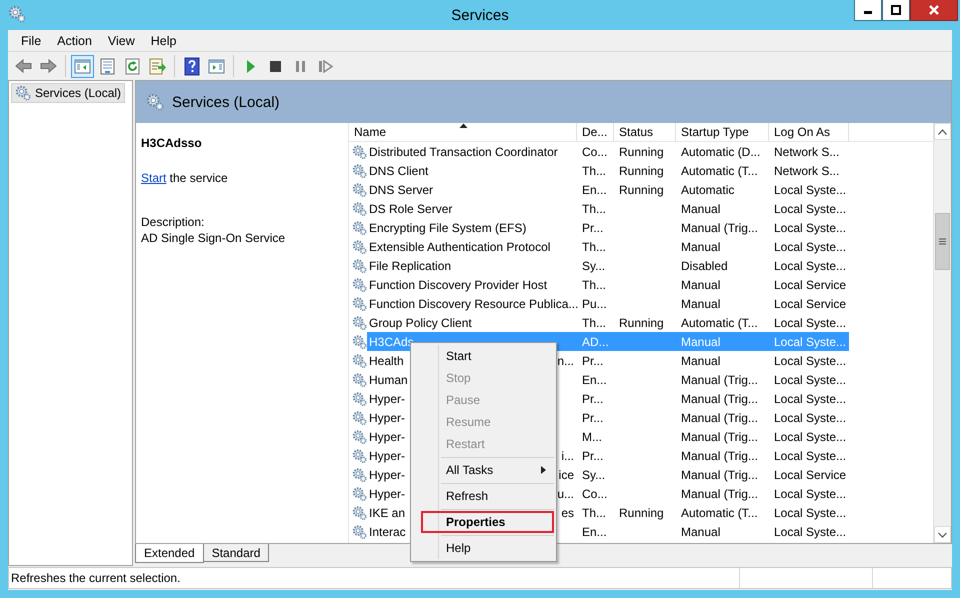 The image size is (960, 598). Describe the element at coordinates (700, 285) in the screenshot. I see `table-cell: Manual` at that location.